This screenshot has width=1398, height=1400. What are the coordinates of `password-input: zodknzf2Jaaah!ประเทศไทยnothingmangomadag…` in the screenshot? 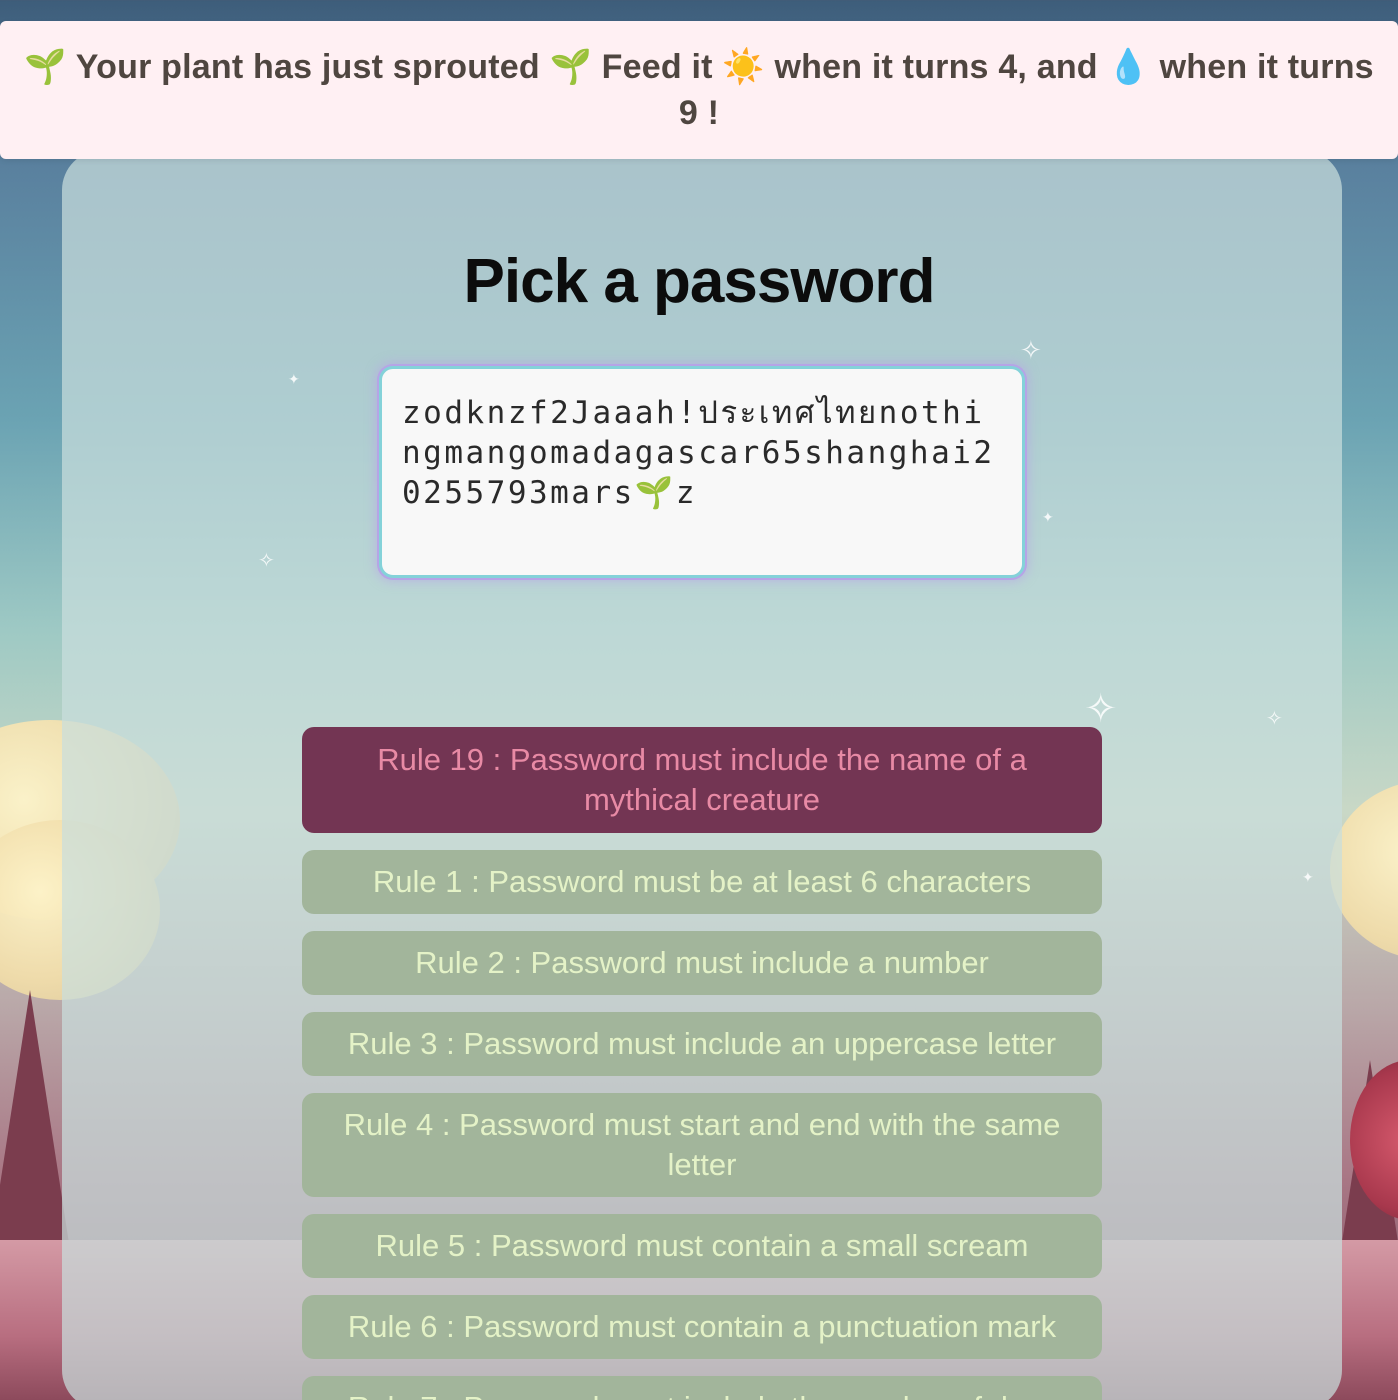 It's located at (702, 472).